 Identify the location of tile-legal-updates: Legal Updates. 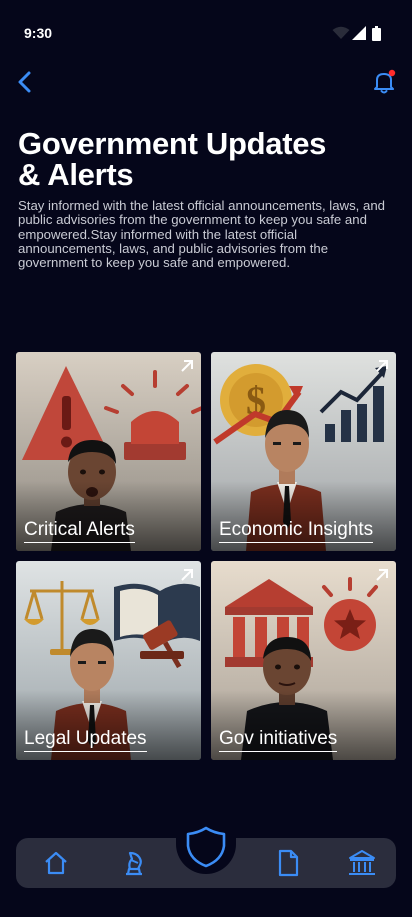
(108, 660).